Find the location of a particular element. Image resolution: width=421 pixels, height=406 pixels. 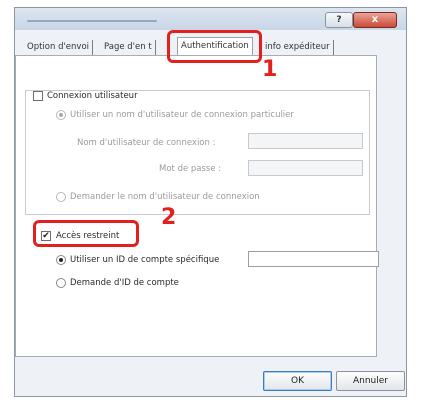

cancel-button: Annuler is located at coordinates (370, 381).